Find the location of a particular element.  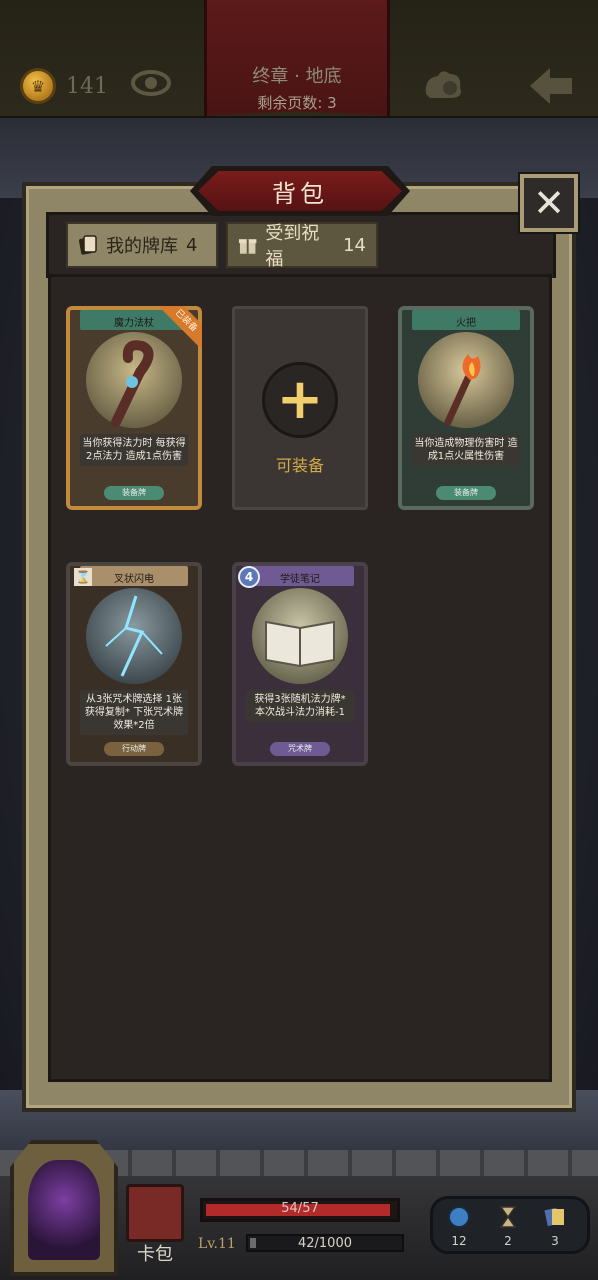

tab-blessings: 受到祝福 14 is located at coordinates (302, 246).